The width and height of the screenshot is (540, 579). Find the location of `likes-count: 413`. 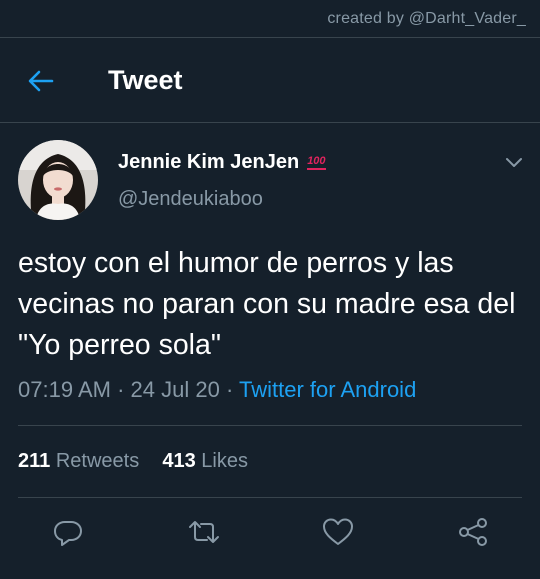

likes-count: 413 is located at coordinates (179, 461).